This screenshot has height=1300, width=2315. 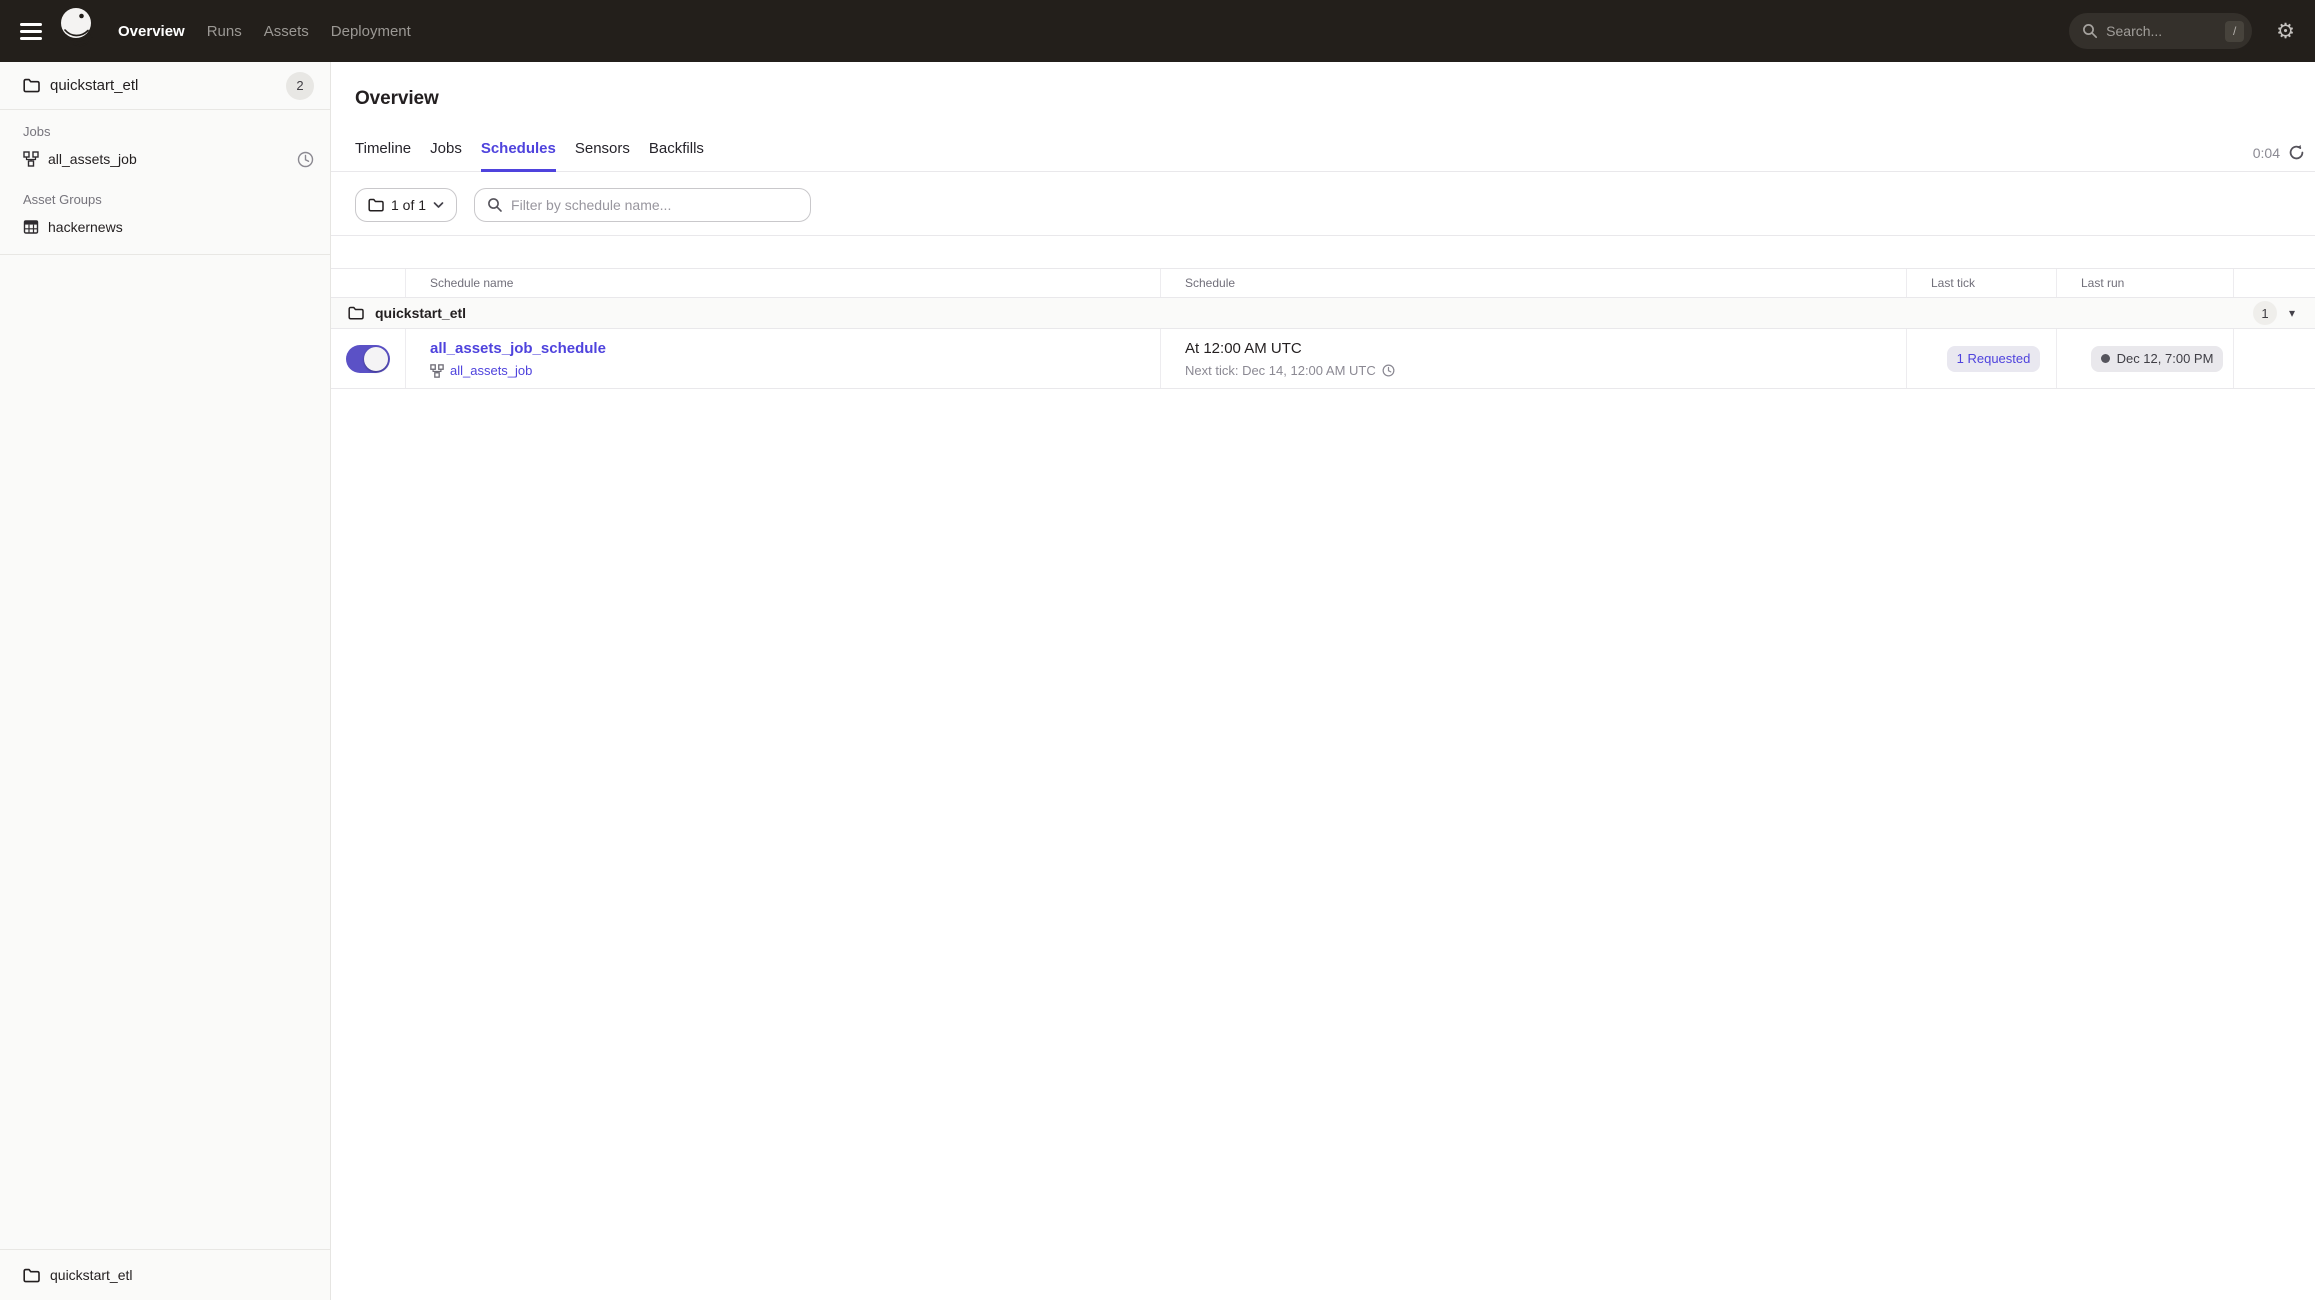 I want to click on last-tick-badge: 1 Requested, so click(x=1993, y=358).